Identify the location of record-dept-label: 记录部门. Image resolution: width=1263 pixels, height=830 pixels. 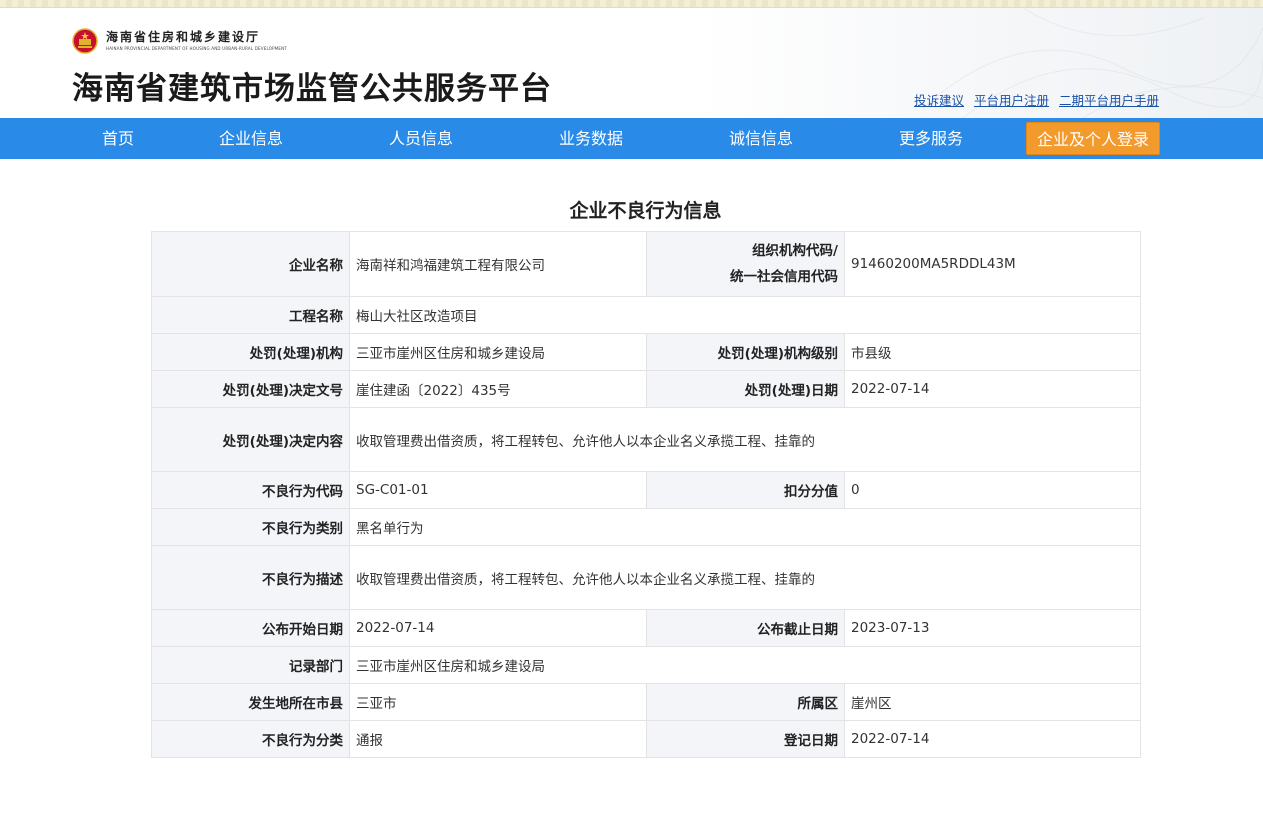
(250, 665).